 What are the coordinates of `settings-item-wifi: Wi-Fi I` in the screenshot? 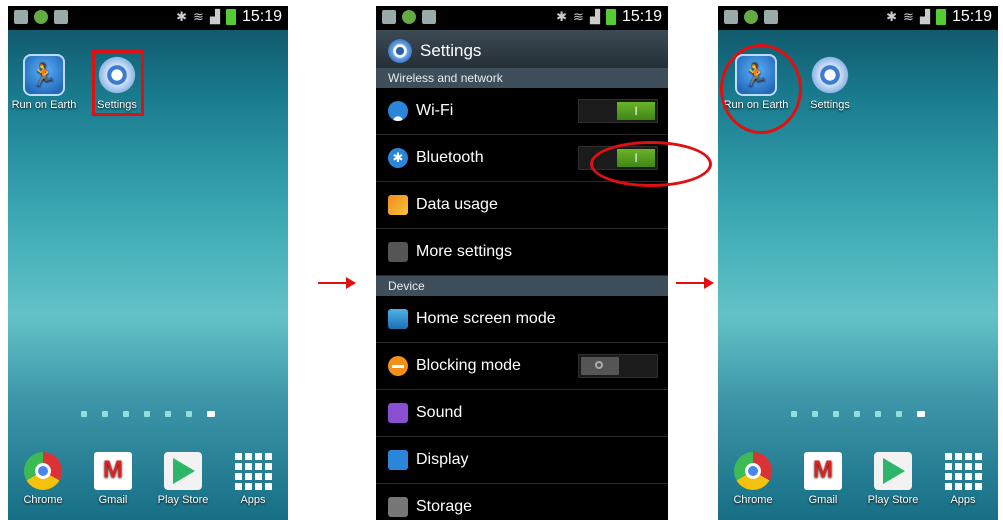 It's located at (522, 111).